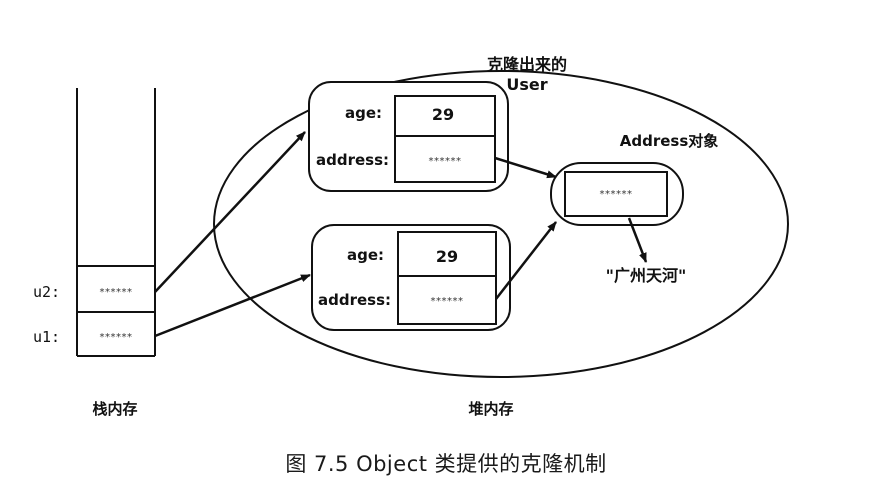  What do you see at coordinates (646, 275) in the screenshot?
I see `string-value-guangzhou: "广州天河"` at bounding box center [646, 275].